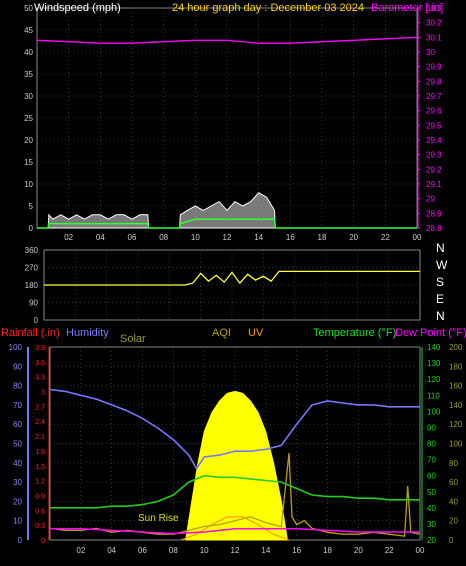  Describe the element at coordinates (434, 347) in the screenshot. I see `temperature-tick-label: 140` at that location.